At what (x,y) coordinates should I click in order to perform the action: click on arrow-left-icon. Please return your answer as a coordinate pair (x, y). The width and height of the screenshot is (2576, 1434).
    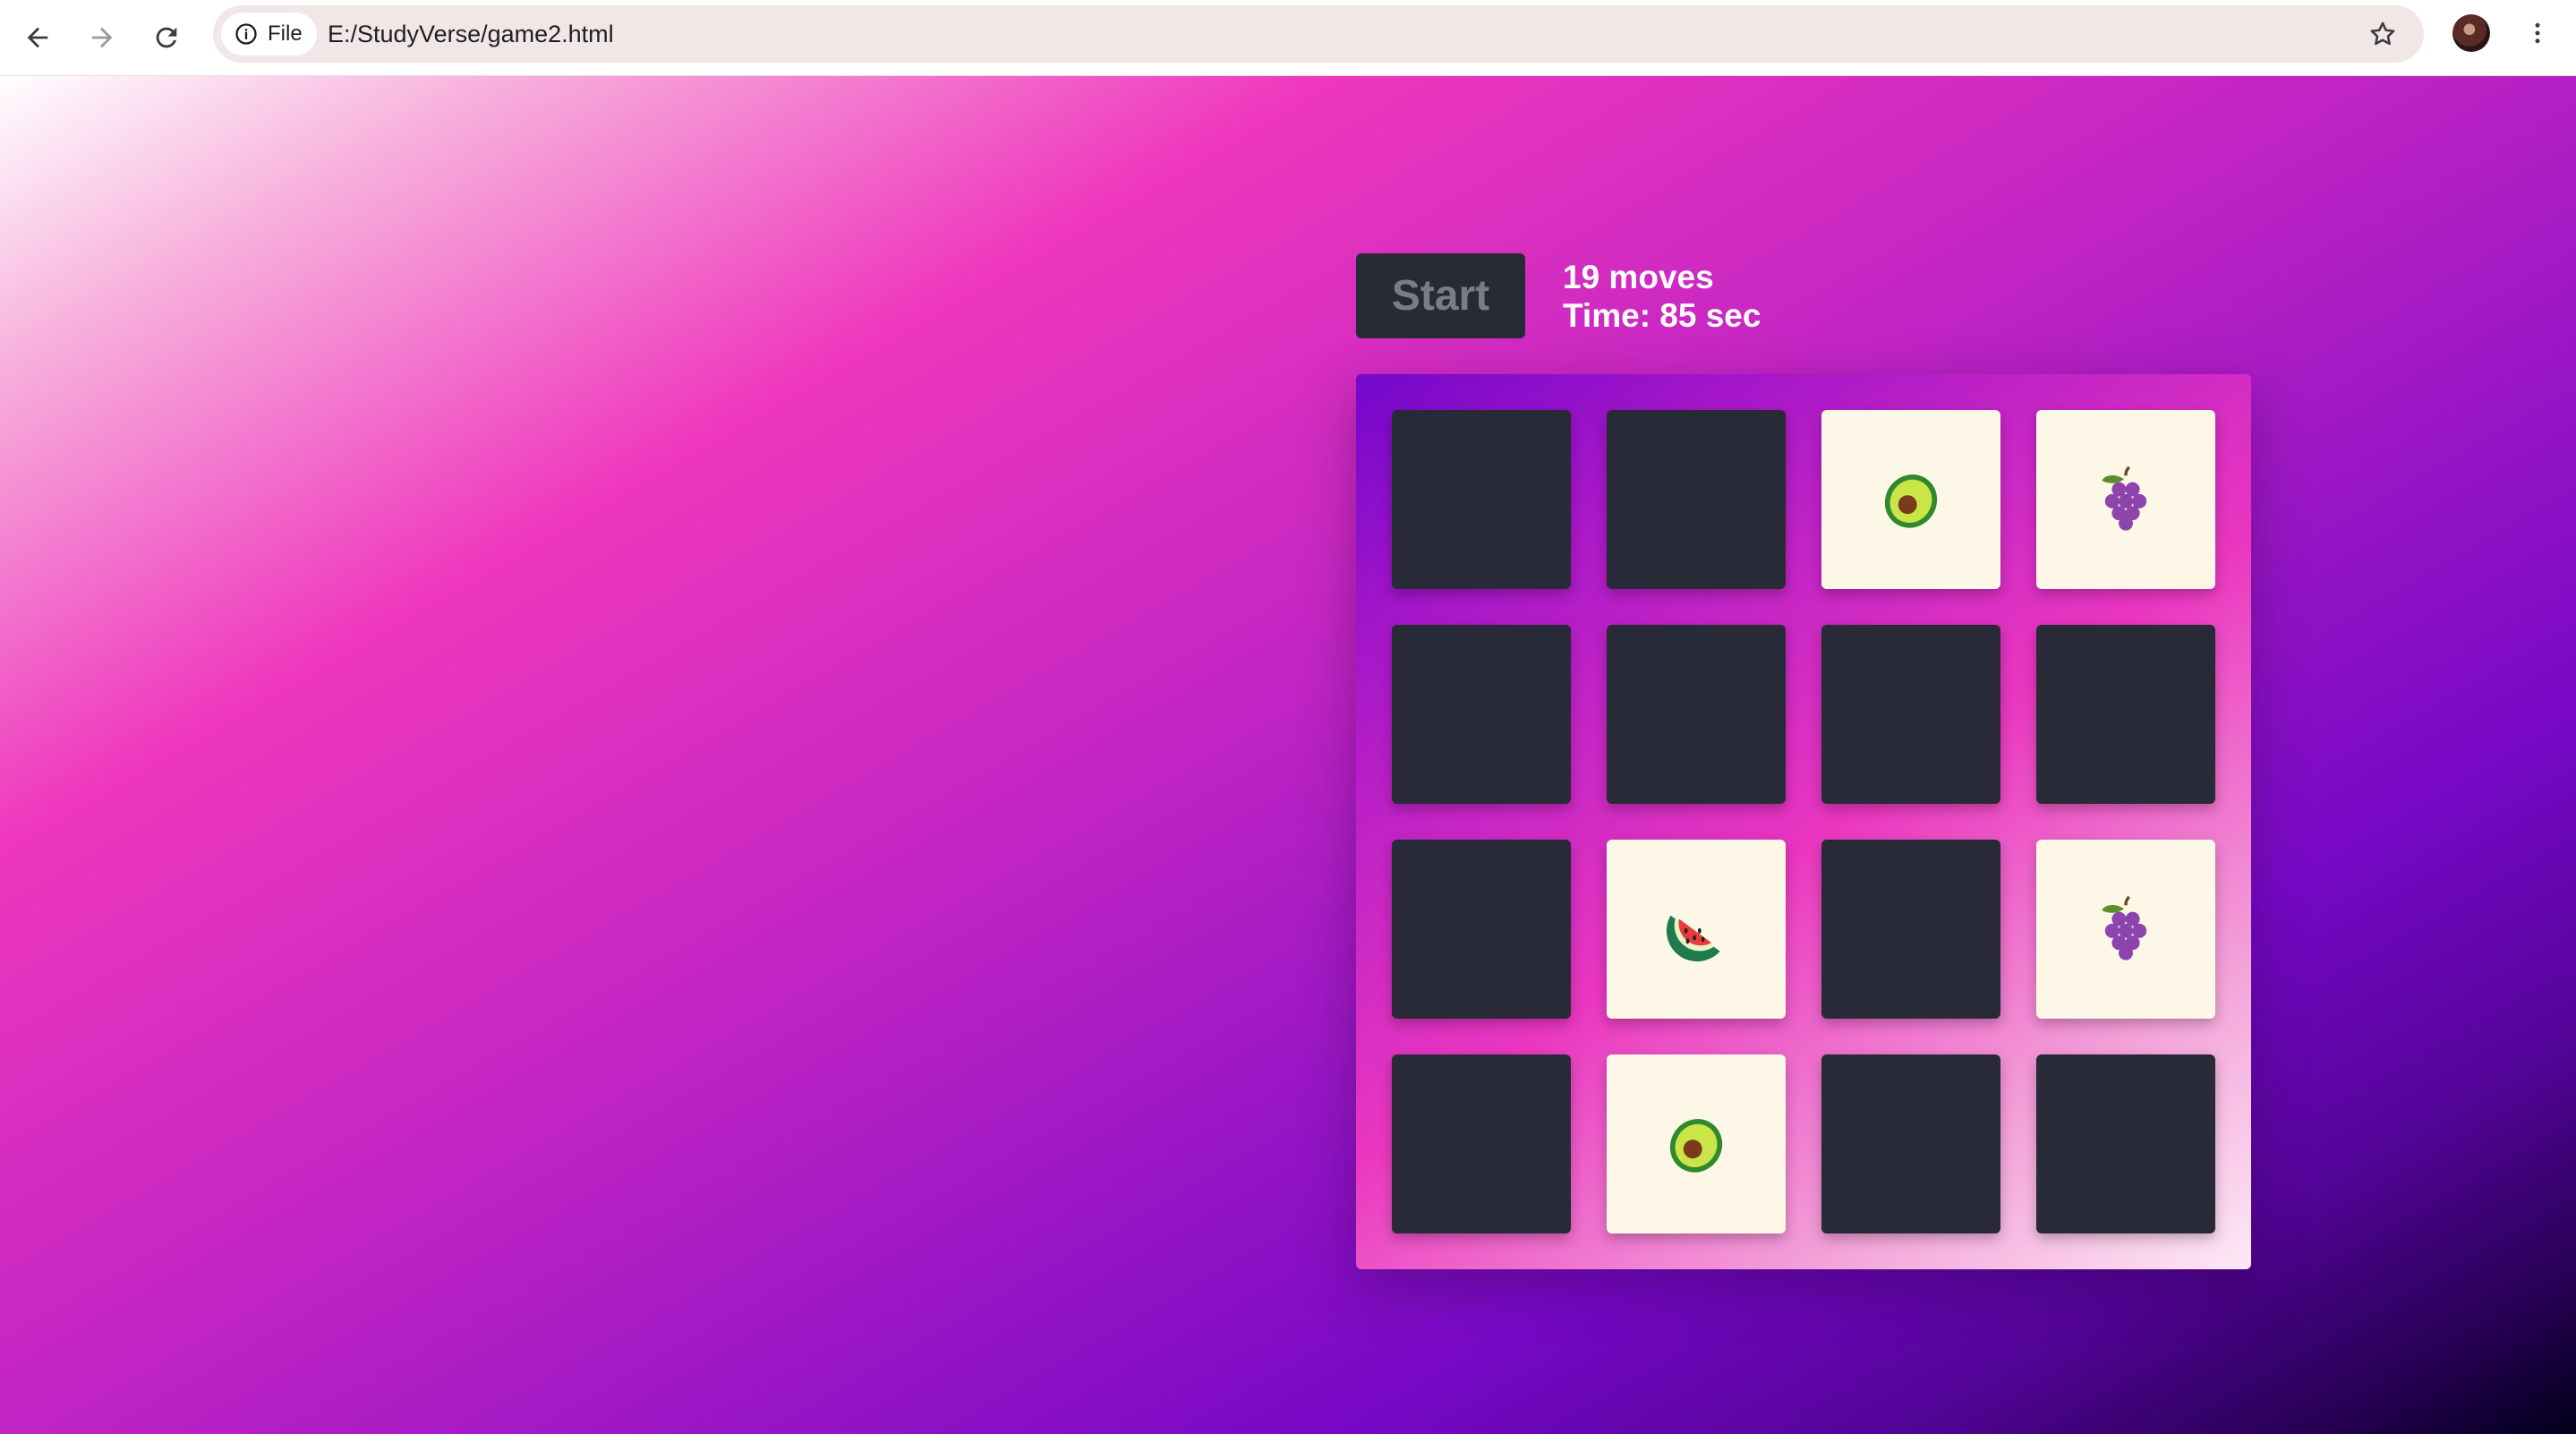
    Looking at the image, I should click on (37, 37).